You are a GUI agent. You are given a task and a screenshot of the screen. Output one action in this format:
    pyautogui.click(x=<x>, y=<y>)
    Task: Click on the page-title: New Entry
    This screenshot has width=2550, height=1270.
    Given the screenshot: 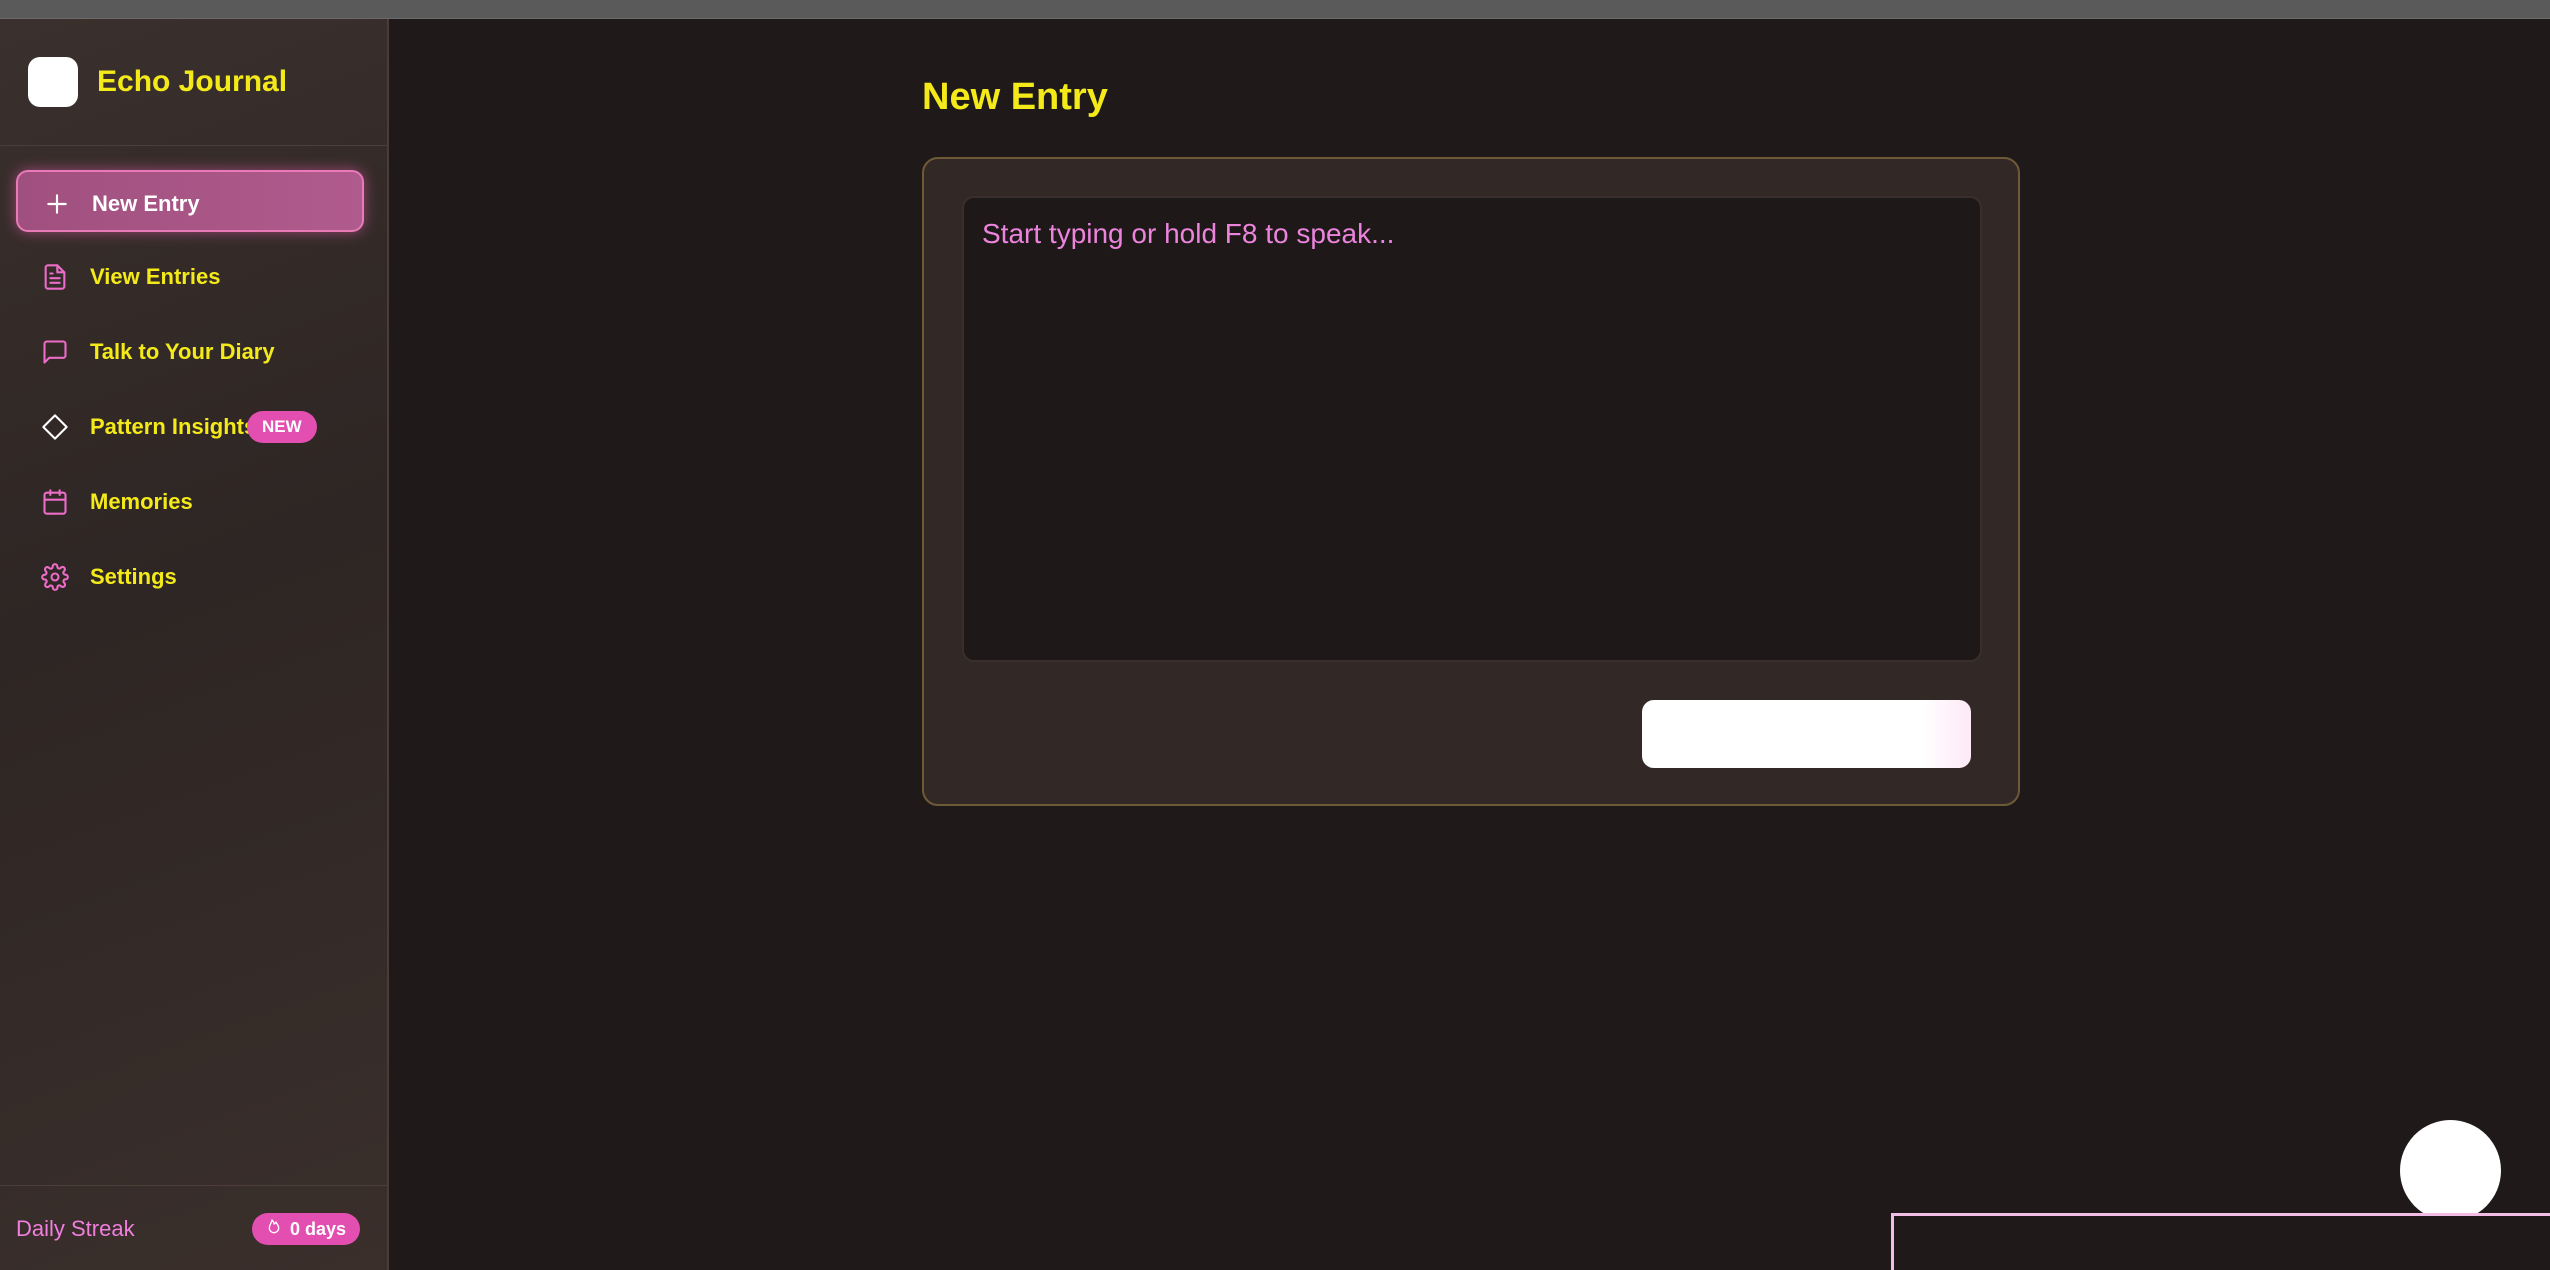 What is the action you would take?
    pyautogui.click(x=1015, y=97)
    